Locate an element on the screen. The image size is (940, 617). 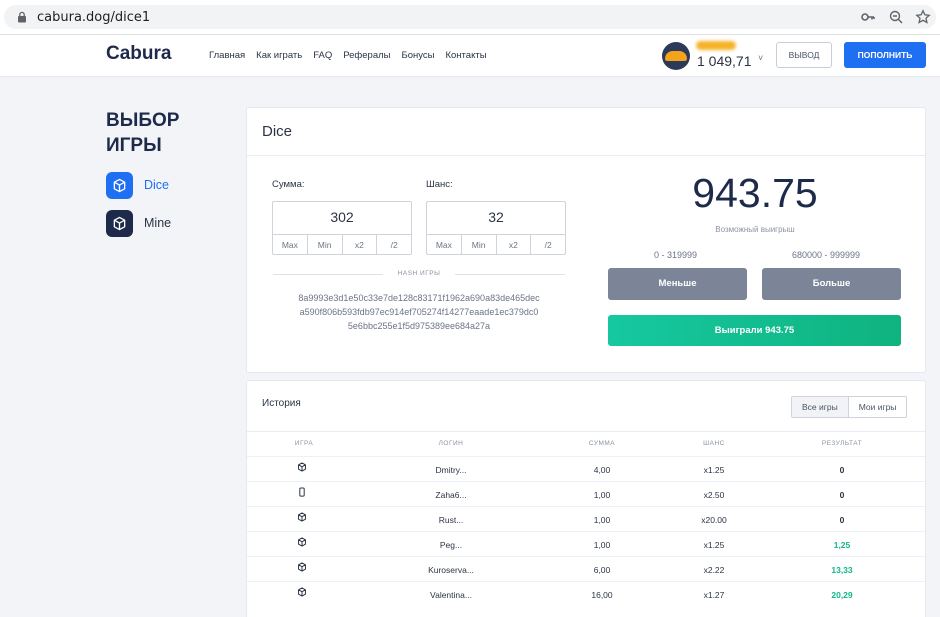
history-title: История is located at coordinates (281, 403).